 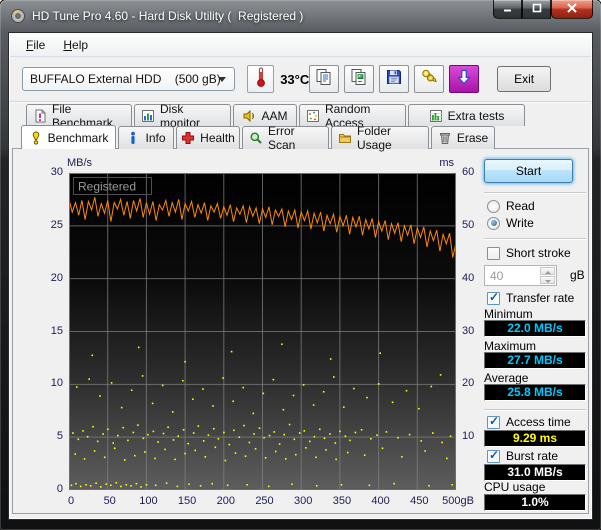 I want to click on burst-rate-value: 31.0 MB/s, so click(x=535, y=472).